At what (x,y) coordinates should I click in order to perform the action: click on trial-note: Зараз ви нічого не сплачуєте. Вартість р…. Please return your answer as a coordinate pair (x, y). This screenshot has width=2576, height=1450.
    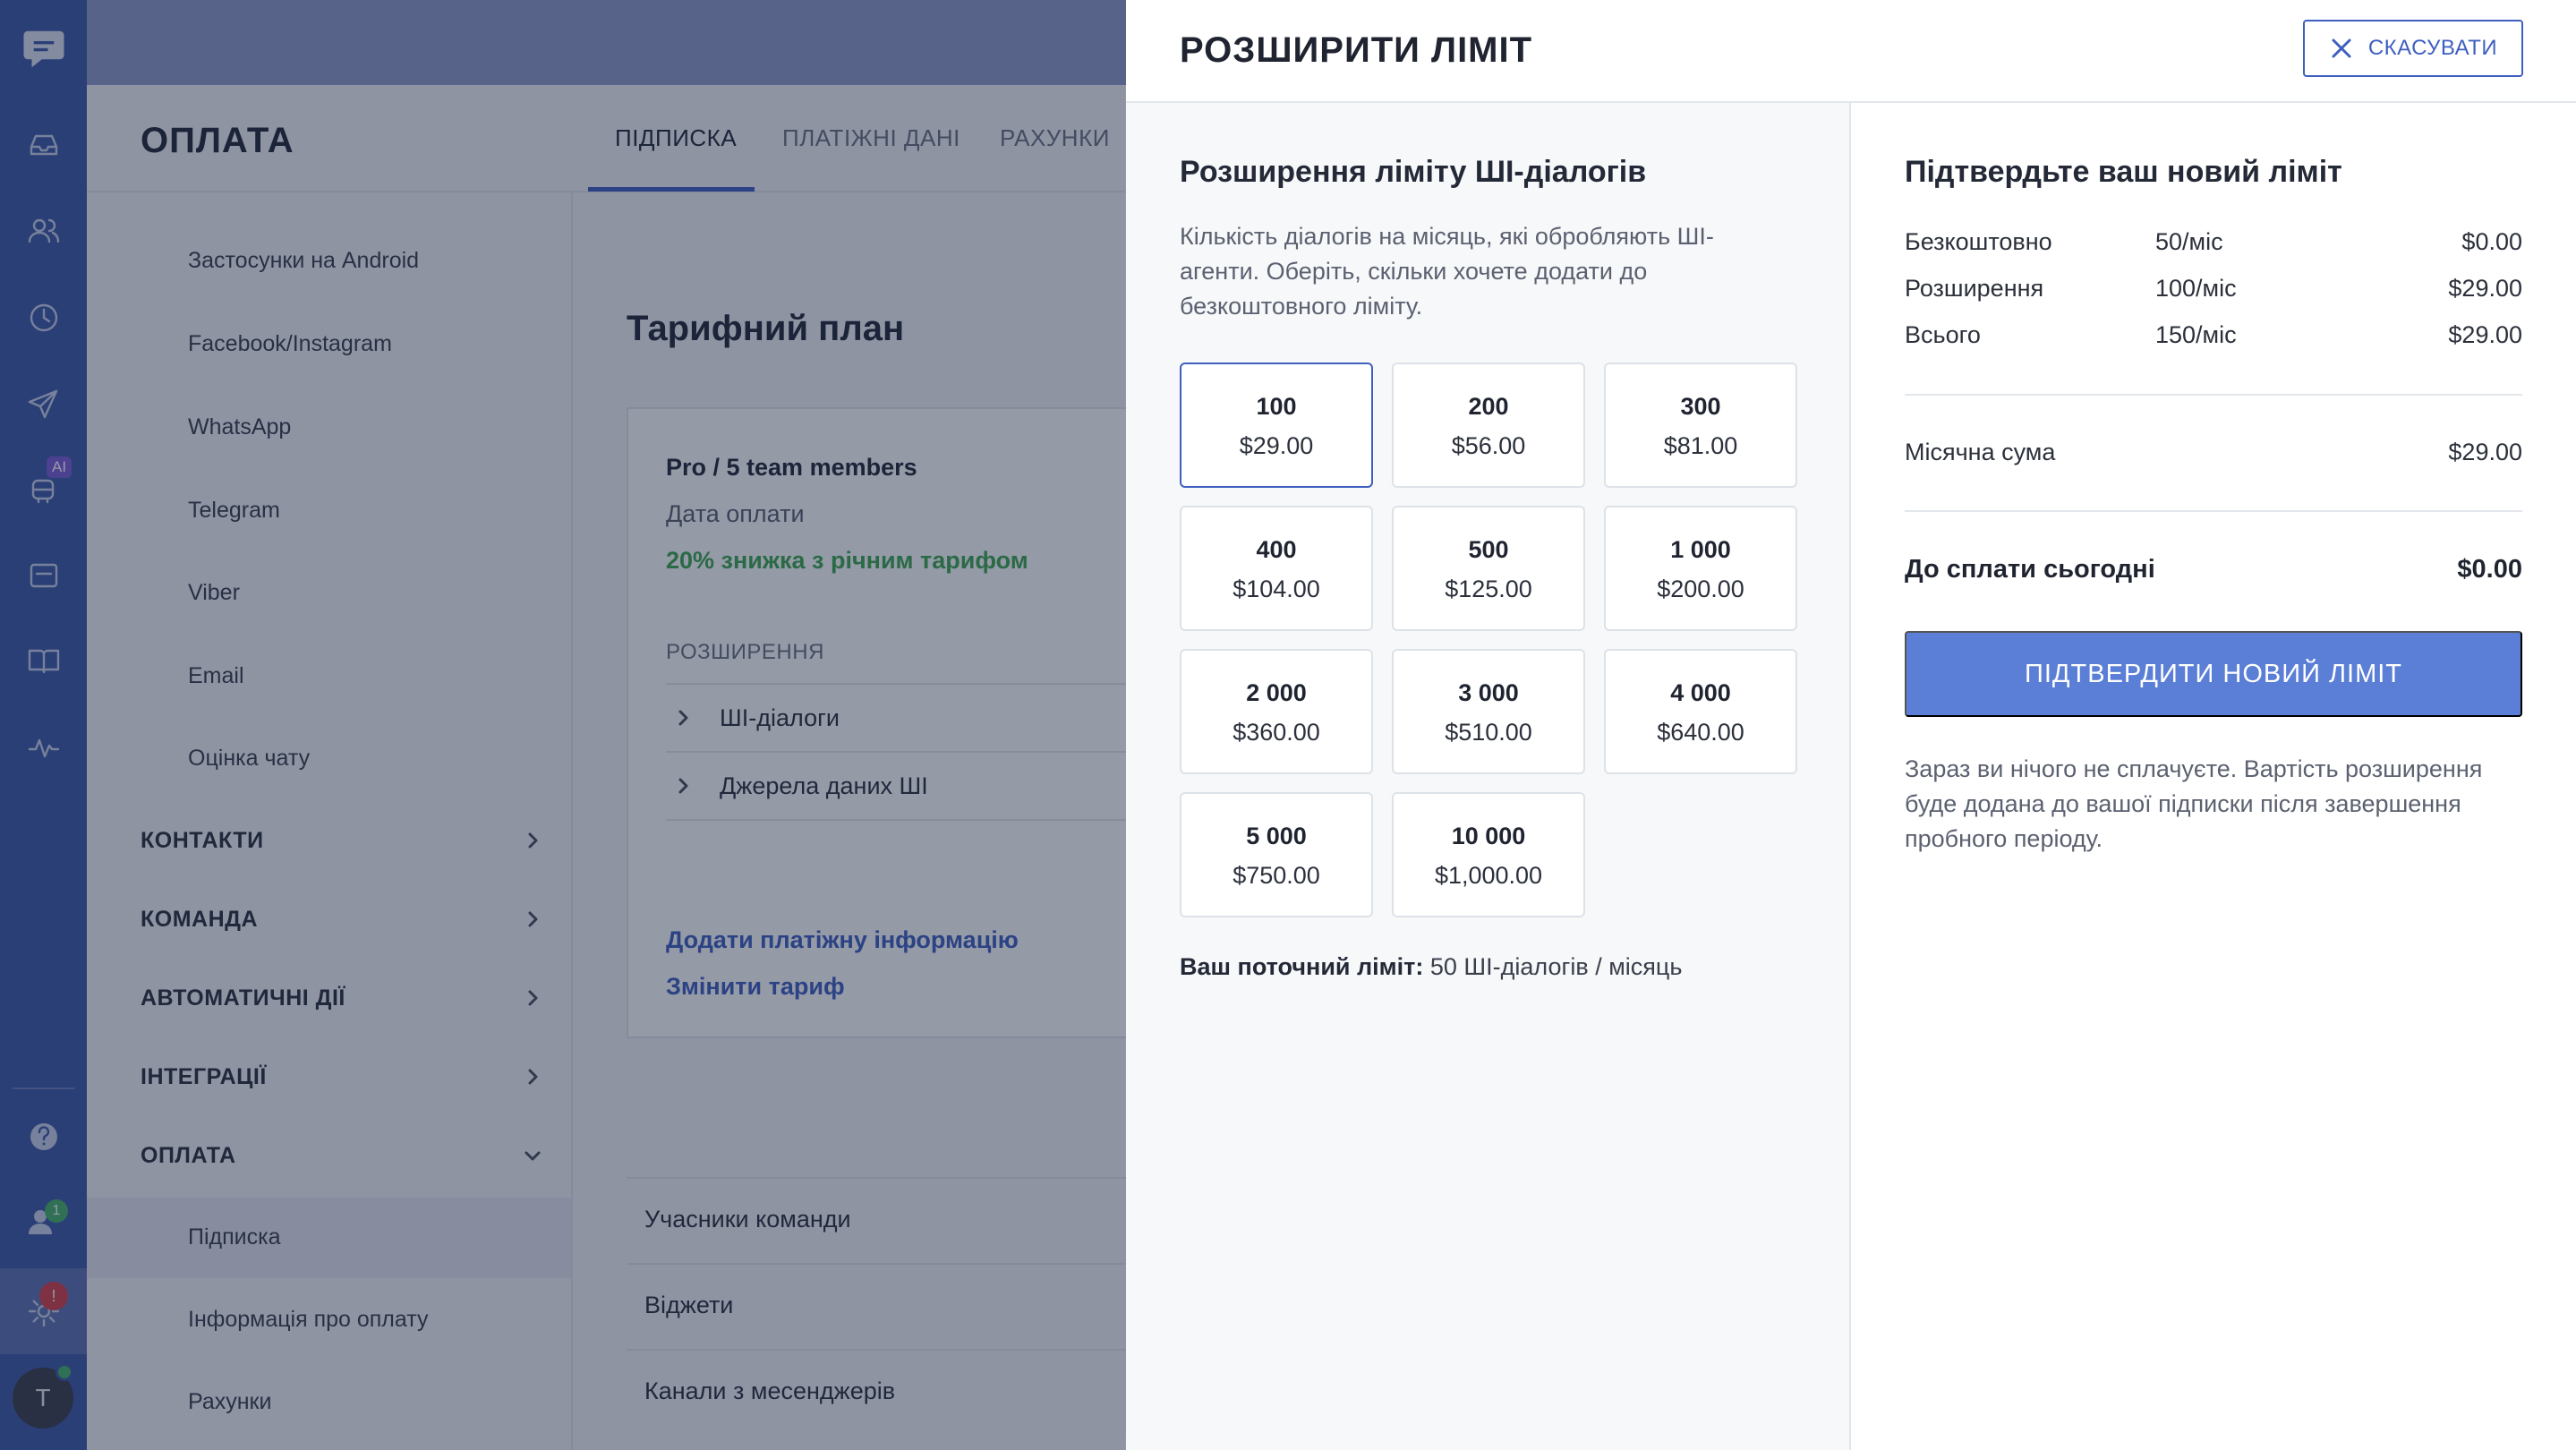
    Looking at the image, I should click on (2194, 803).